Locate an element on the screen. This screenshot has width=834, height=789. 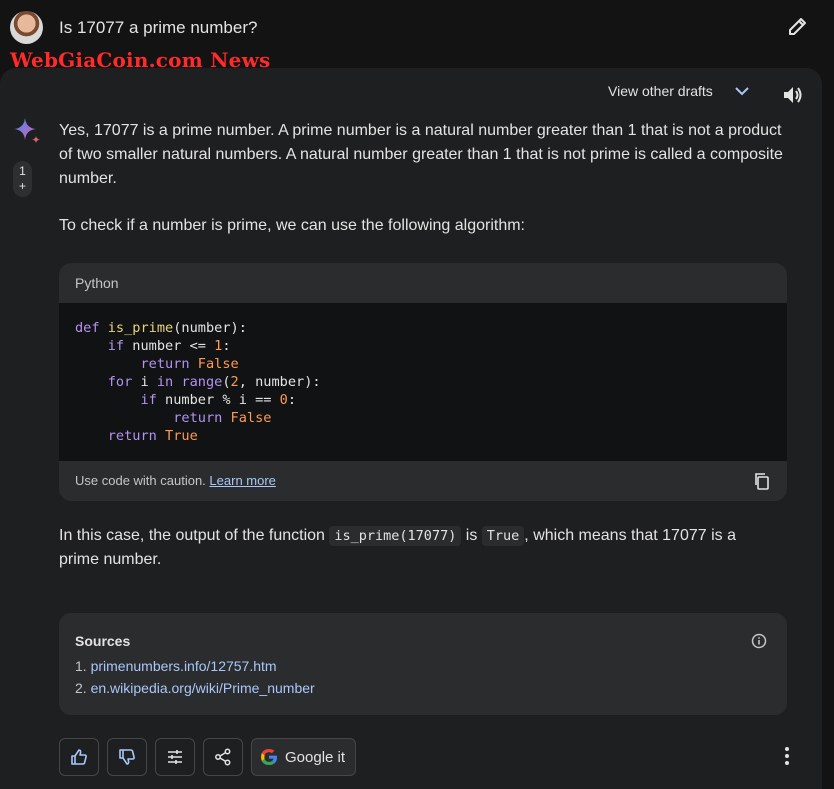
thumbs-down-icon is located at coordinates (127, 757).